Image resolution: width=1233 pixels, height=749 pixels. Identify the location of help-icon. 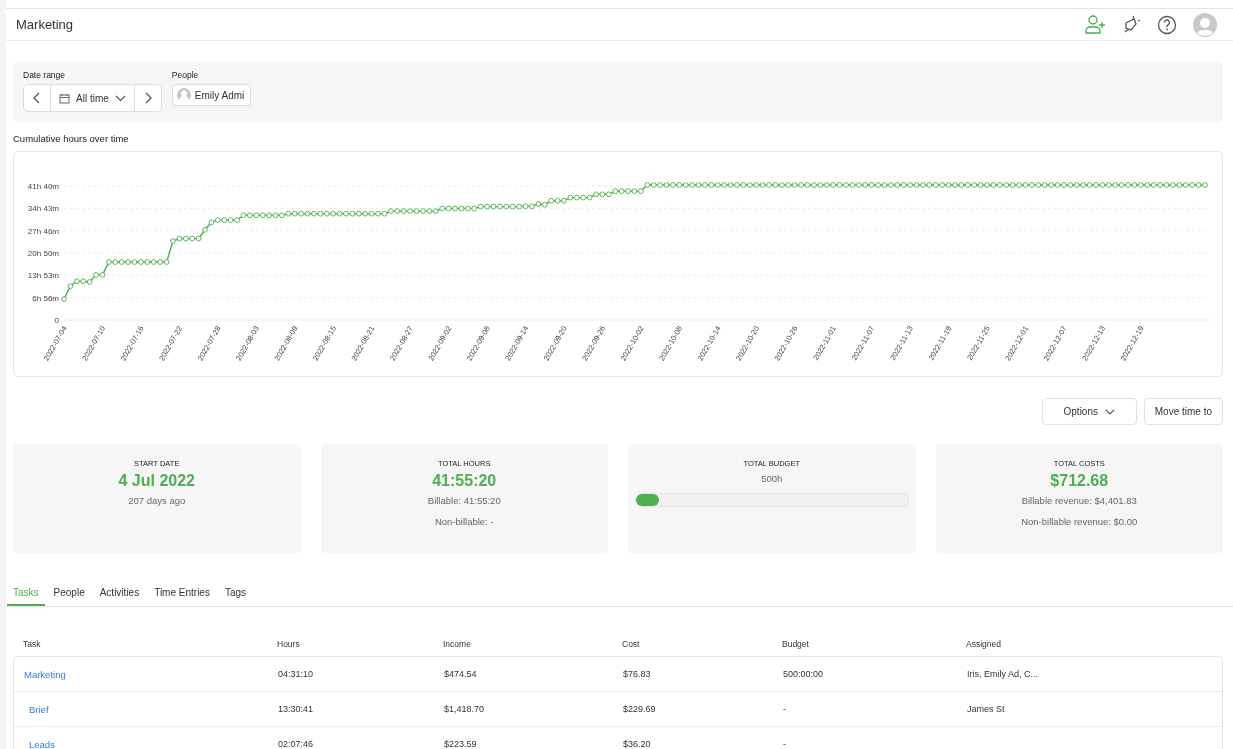
(1167, 24).